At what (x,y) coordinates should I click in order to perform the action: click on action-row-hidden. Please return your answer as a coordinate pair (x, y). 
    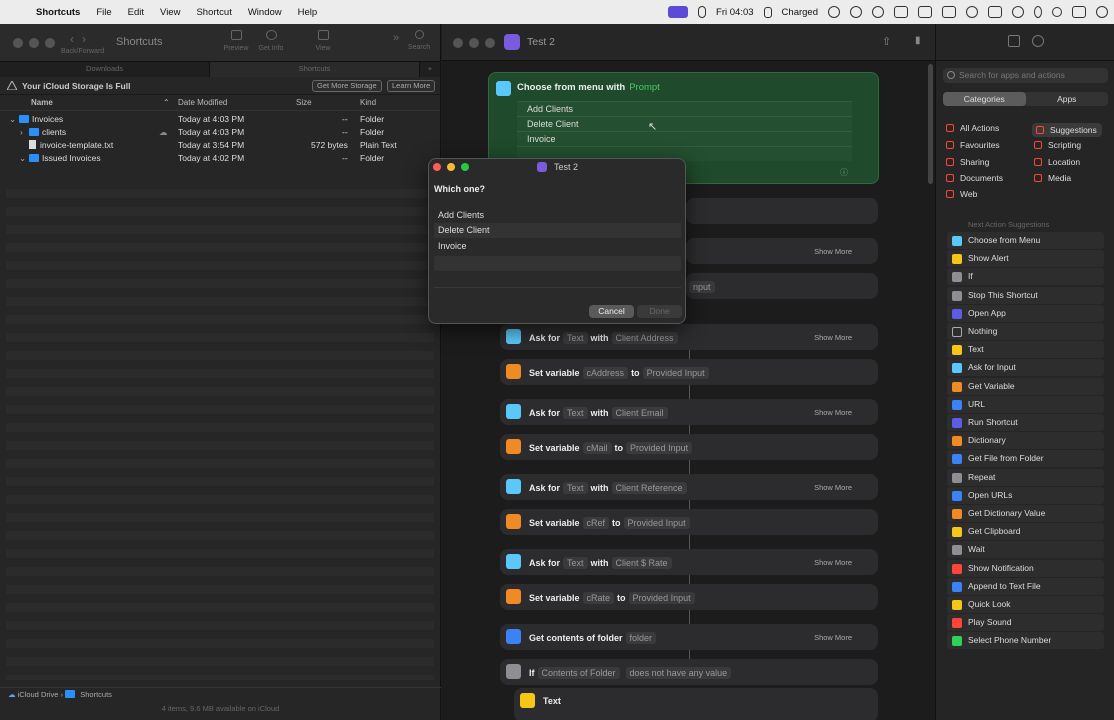
    Looking at the image, I should click on (782, 211).